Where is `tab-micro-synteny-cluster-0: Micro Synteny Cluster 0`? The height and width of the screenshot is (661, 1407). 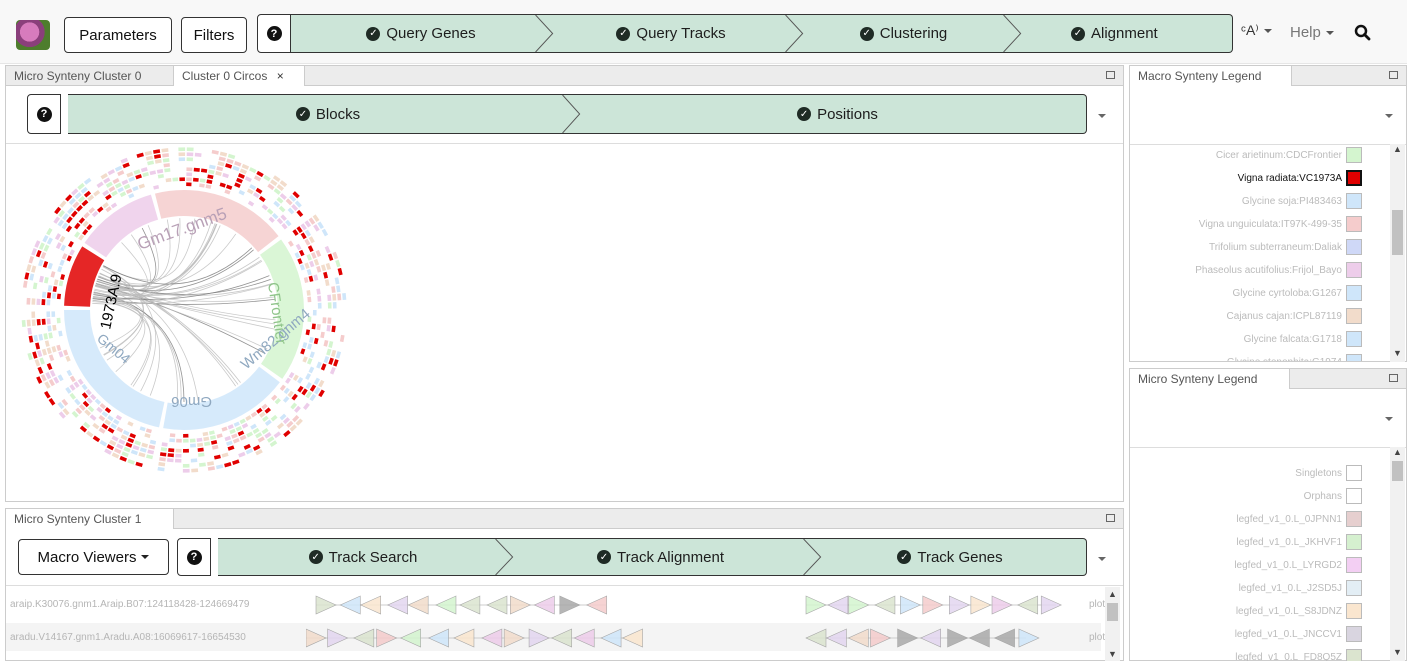
tab-micro-synteny-cluster-0: Micro Synteny Cluster 0 is located at coordinates (90, 76).